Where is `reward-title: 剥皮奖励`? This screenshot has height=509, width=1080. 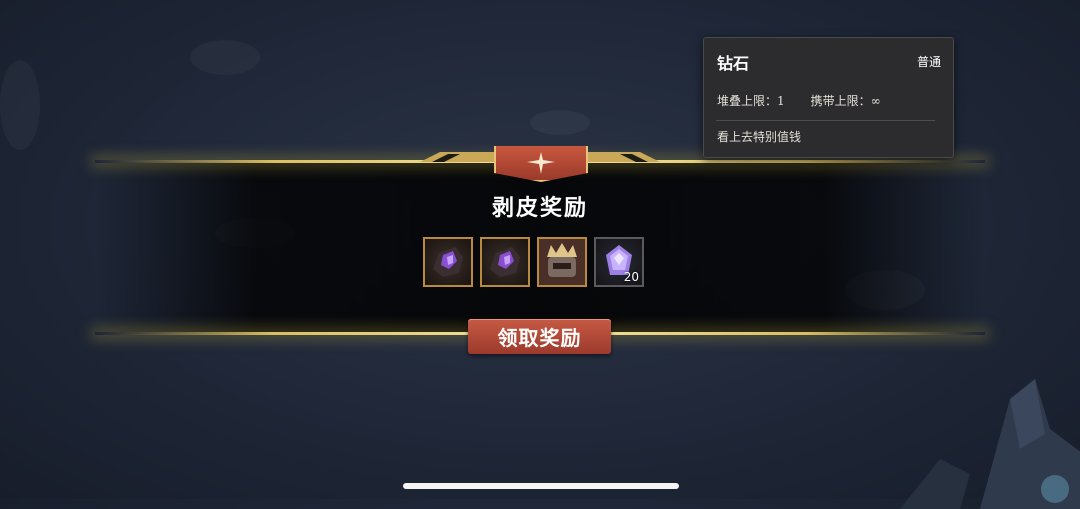 reward-title: 剥皮奖励 is located at coordinates (539, 208).